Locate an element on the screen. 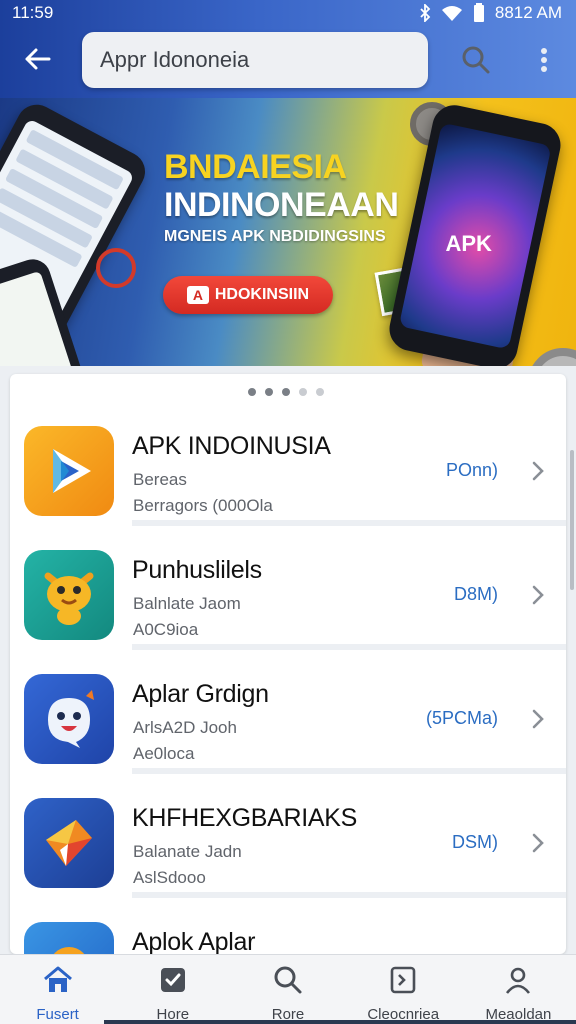  arrow-left-icon is located at coordinates (37, 61).